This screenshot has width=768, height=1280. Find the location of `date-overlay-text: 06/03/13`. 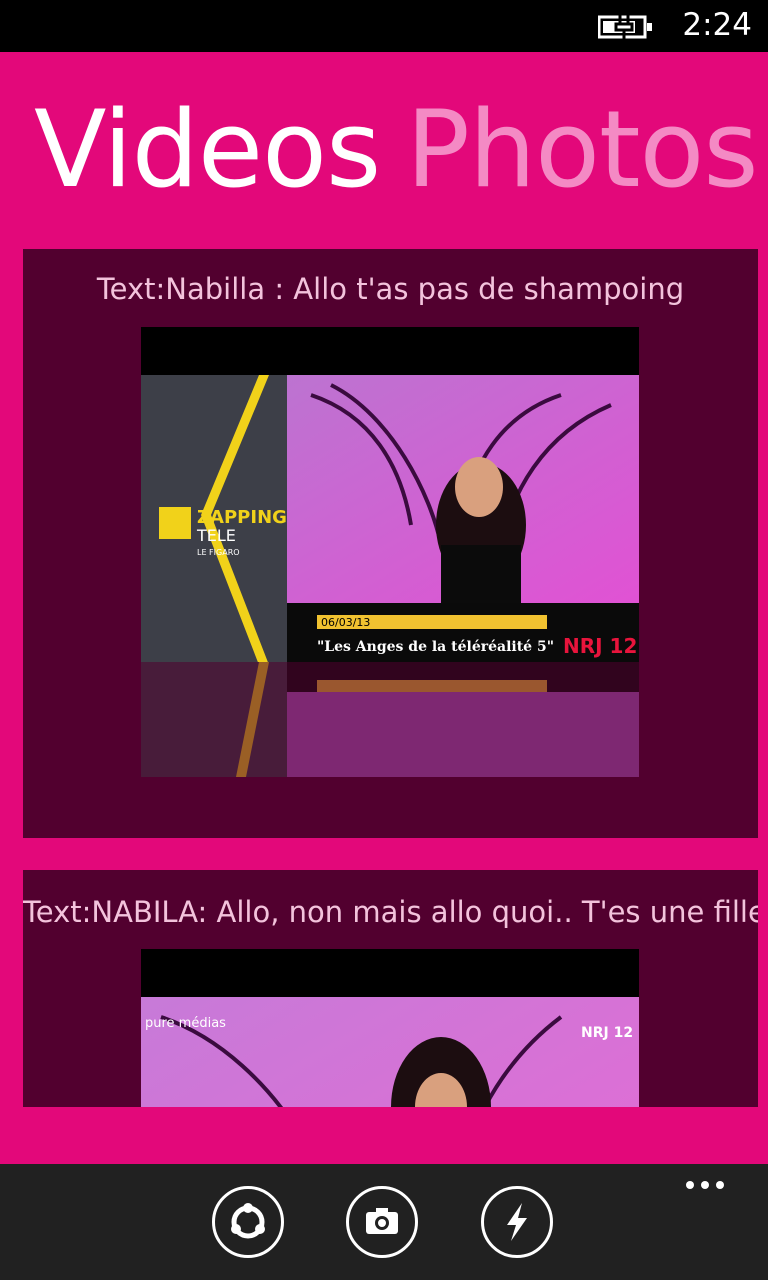

date-overlay-text: 06/03/13 is located at coordinates (345, 622).